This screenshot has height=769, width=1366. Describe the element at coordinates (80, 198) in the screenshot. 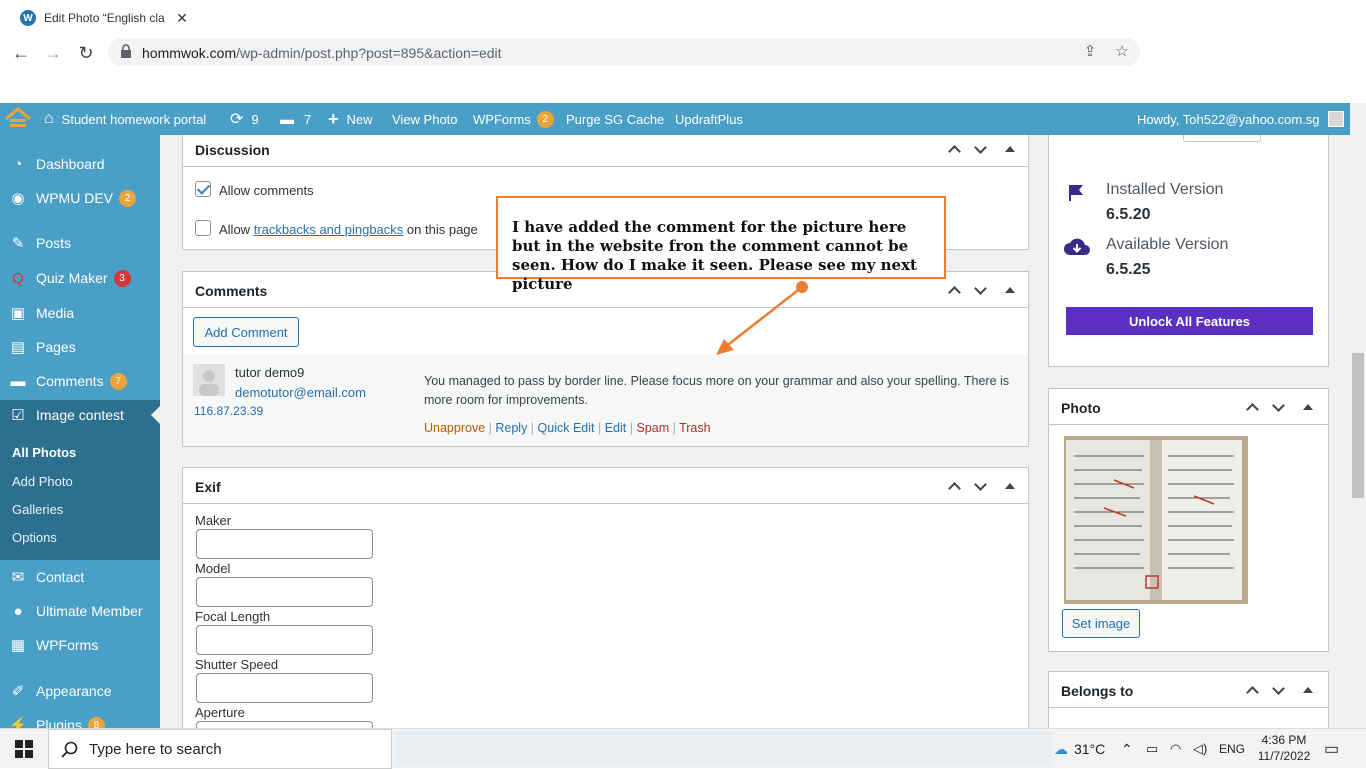

I see `menu-wpmu-dev: ◉ WPMU DEV 2` at that location.